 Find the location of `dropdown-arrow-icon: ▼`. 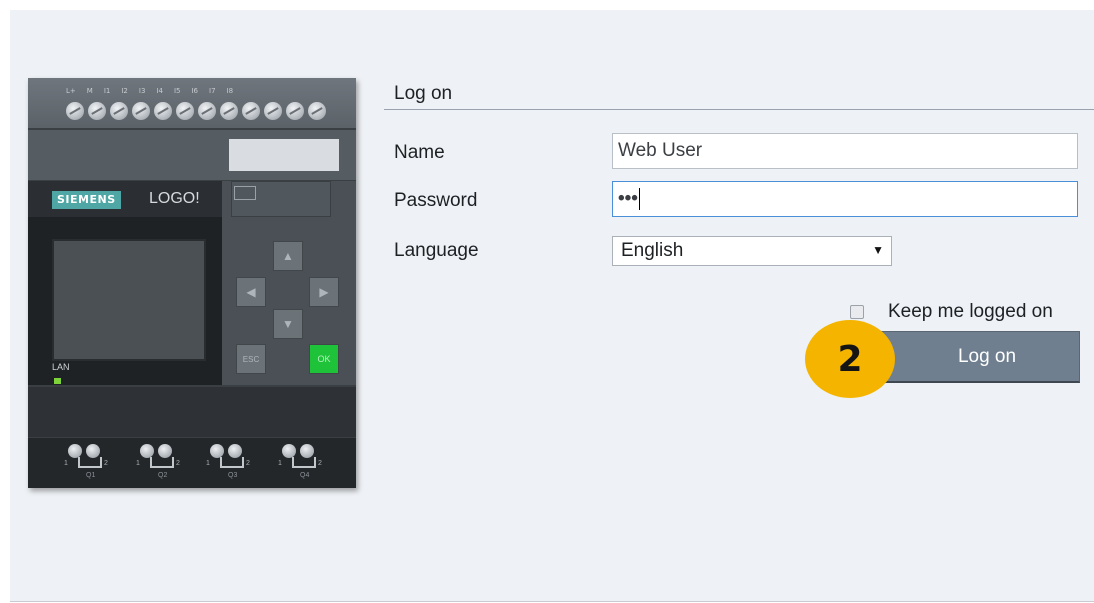

dropdown-arrow-icon: ▼ is located at coordinates (878, 250).